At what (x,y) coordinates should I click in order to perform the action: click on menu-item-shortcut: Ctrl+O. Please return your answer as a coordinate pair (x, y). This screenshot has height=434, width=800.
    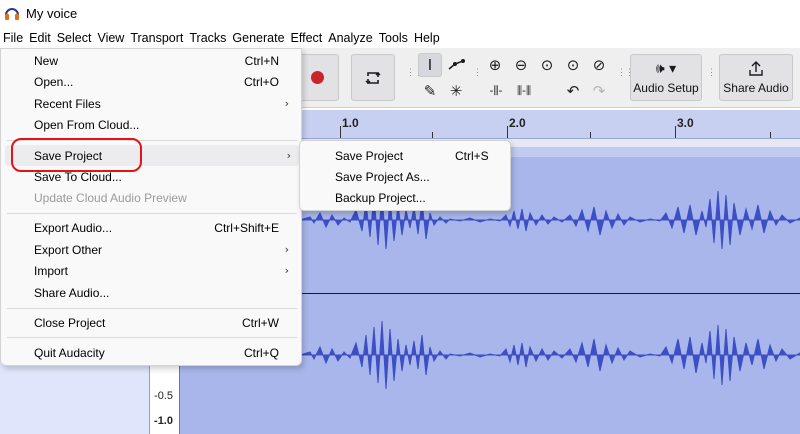
    Looking at the image, I should click on (261, 81).